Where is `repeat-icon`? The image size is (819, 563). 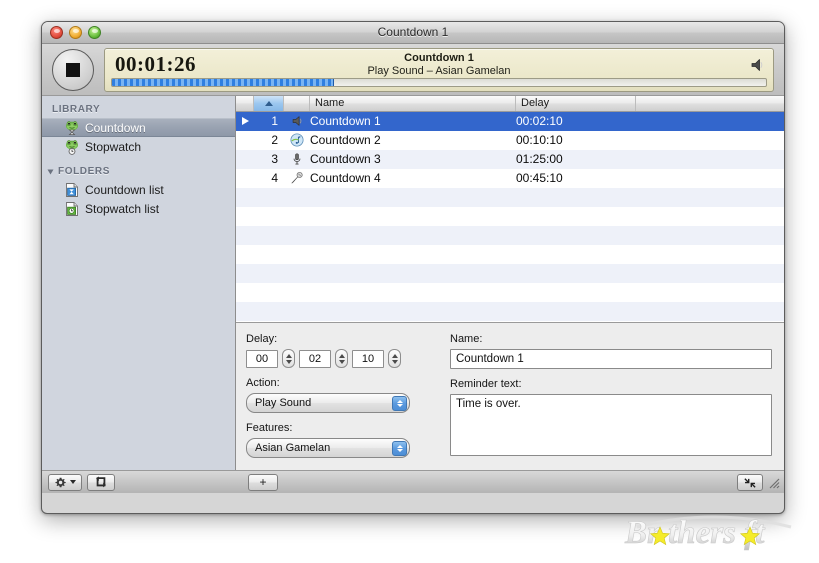 repeat-icon is located at coordinates (101, 482).